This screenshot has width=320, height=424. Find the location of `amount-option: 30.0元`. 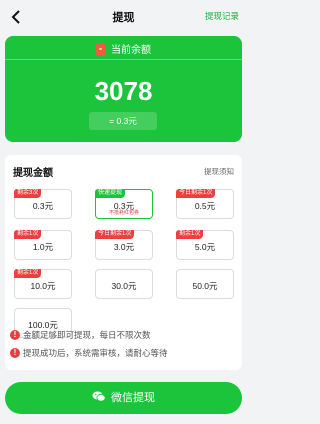

amount-option: 30.0元 is located at coordinates (124, 284).